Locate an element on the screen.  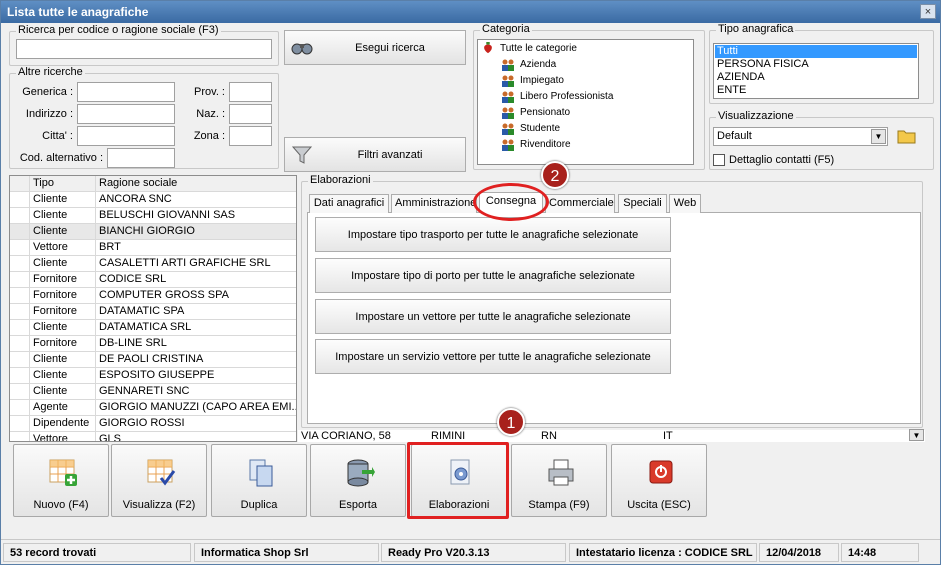
table-row: Cliente ESPOSITO GIUSEPPE is located at coordinates (153, 376).